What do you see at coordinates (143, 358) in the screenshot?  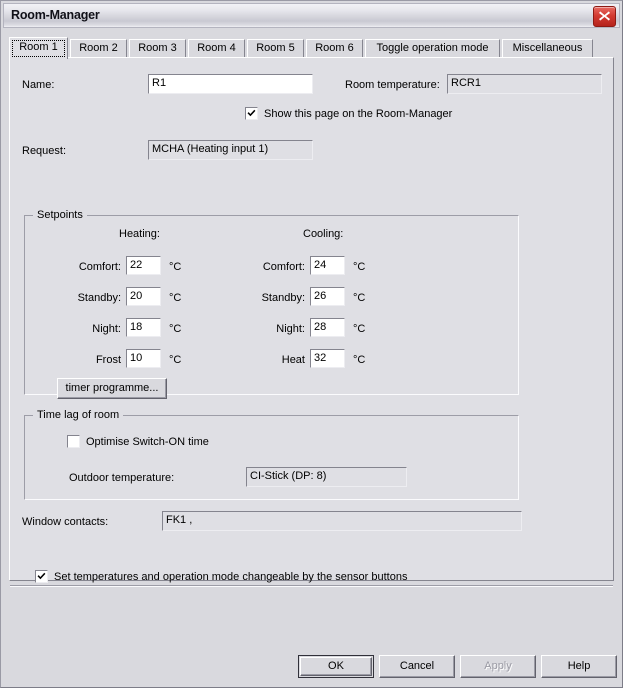 I see `heating-frost-input: 10` at bounding box center [143, 358].